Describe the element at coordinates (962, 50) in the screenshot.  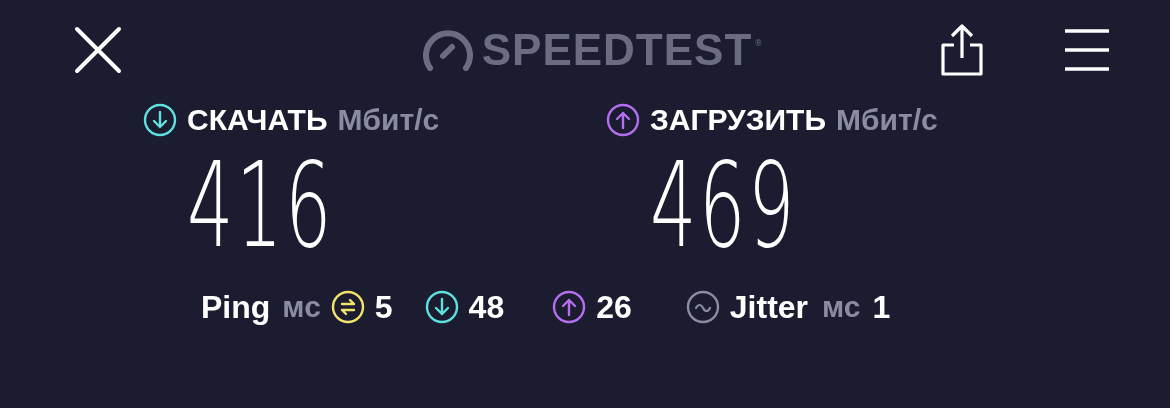
I see `share-button` at that location.